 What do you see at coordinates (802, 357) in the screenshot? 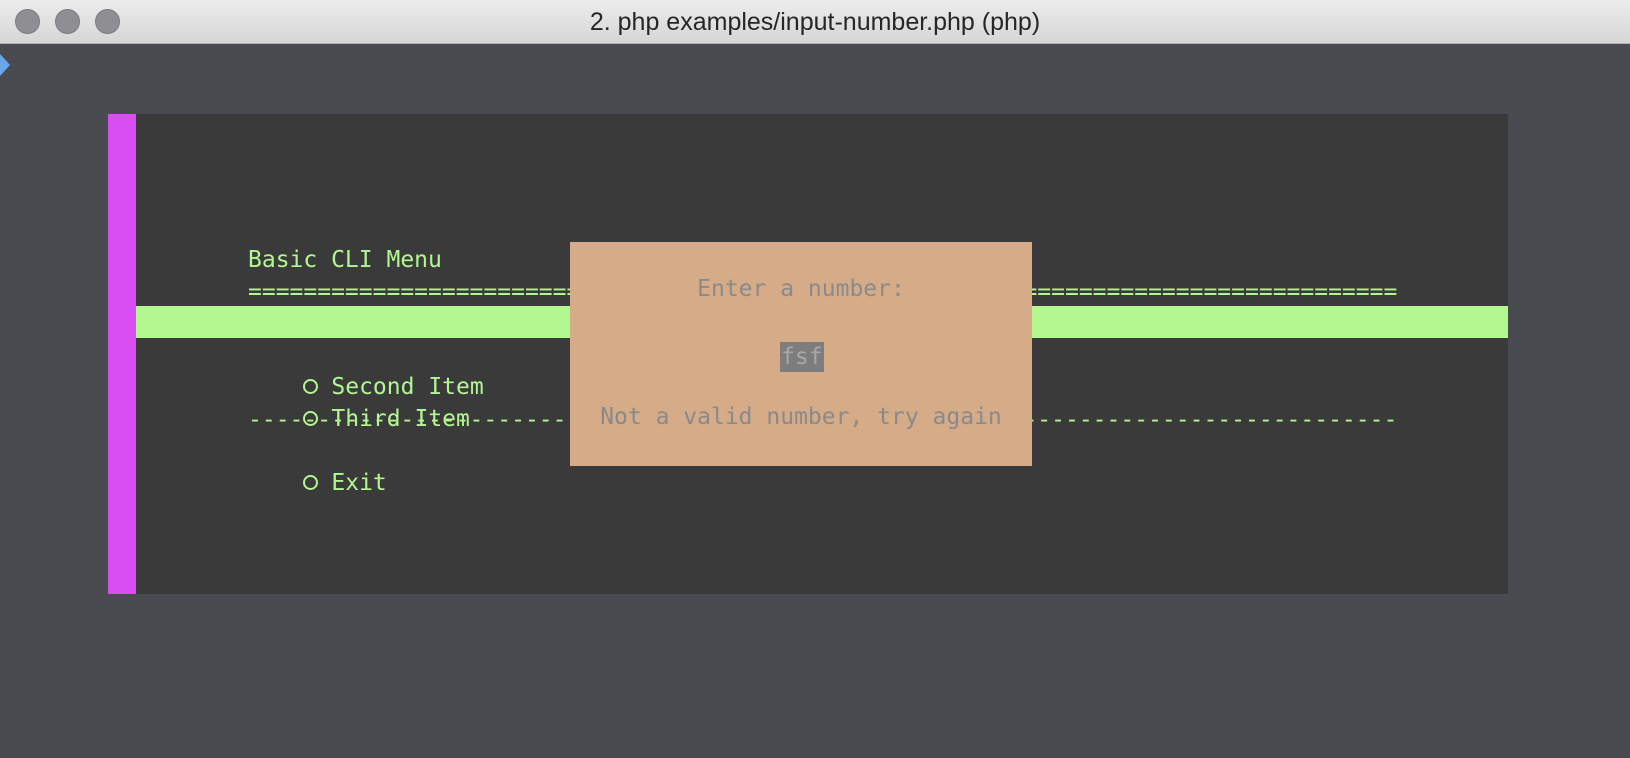
I see `number-input-field: fsf` at bounding box center [802, 357].